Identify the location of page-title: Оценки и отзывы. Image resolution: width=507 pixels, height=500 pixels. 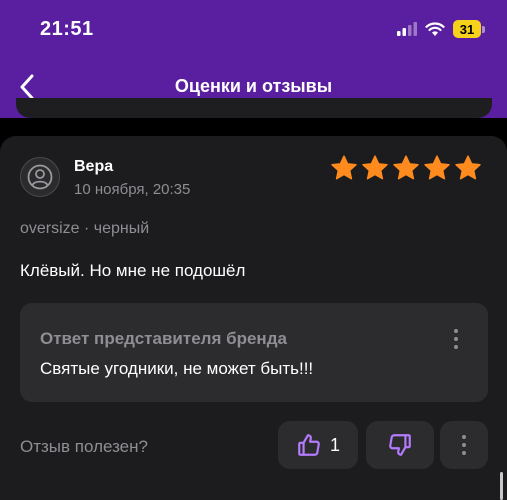
(253, 86).